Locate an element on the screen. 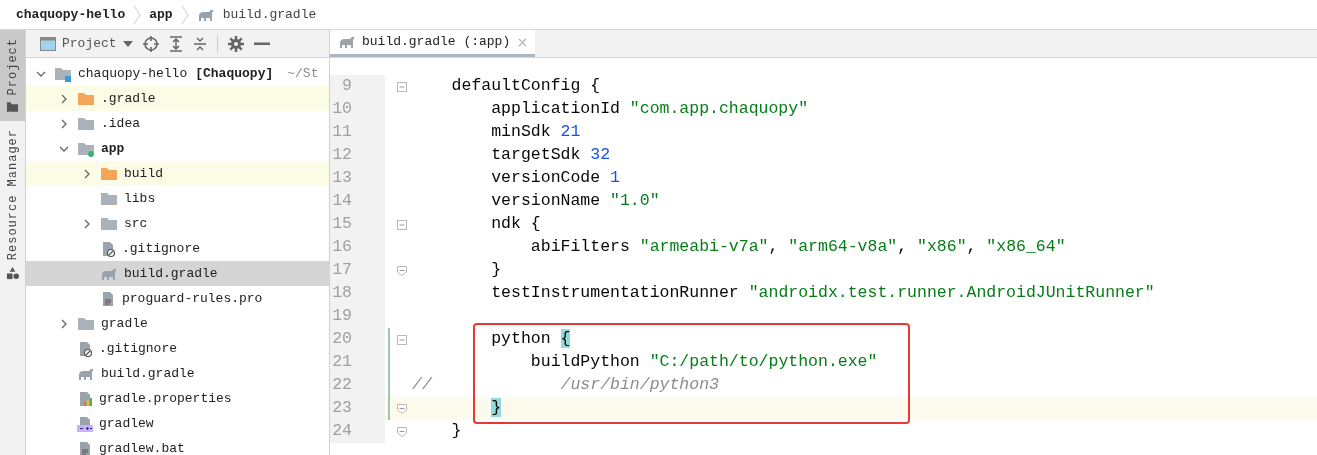 This screenshot has height=455, width=1317. code-line: targetSdk 32 is located at coordinates (550, 155).